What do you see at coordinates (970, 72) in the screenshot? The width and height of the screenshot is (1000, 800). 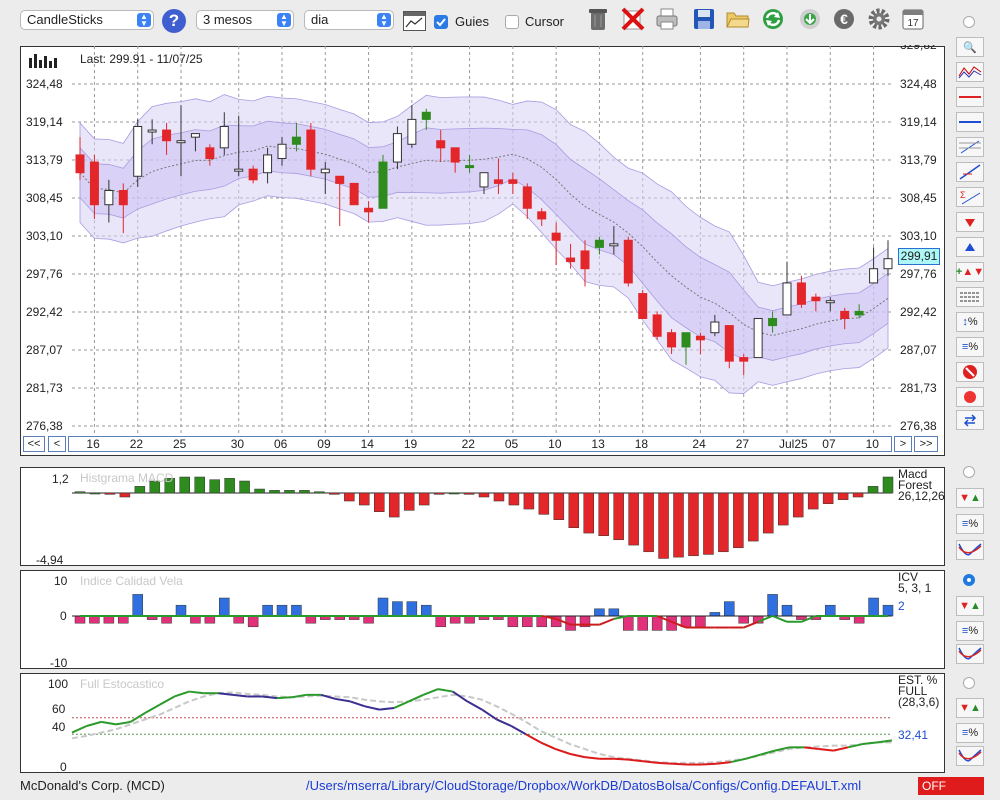 I see `bands-tool-icon` at bounding box center [970, 72].